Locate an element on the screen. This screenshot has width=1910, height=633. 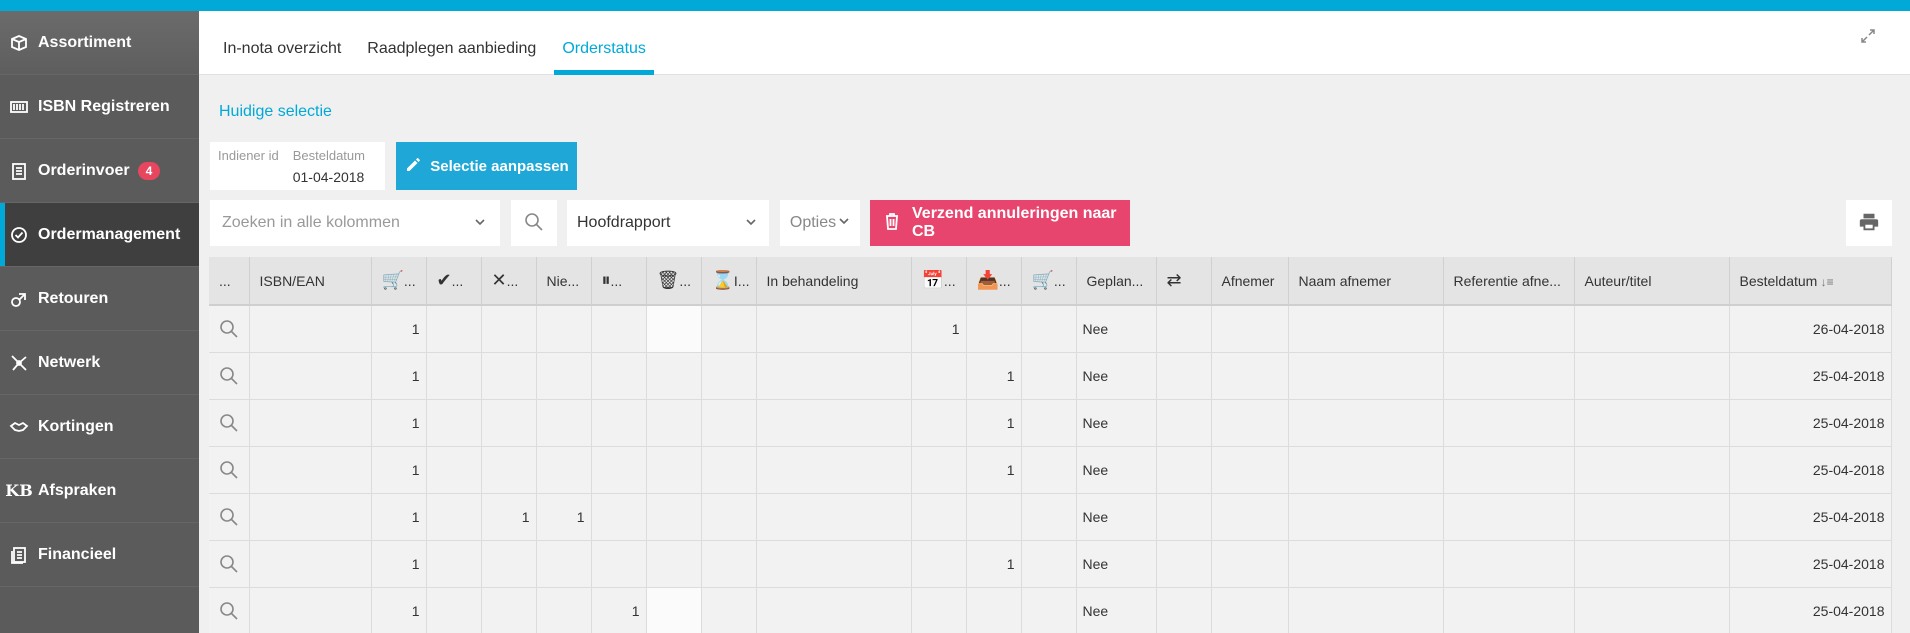
sidebar-item-orderinvoer: Orderinvoer 4 is located at coordinates (99, 171).